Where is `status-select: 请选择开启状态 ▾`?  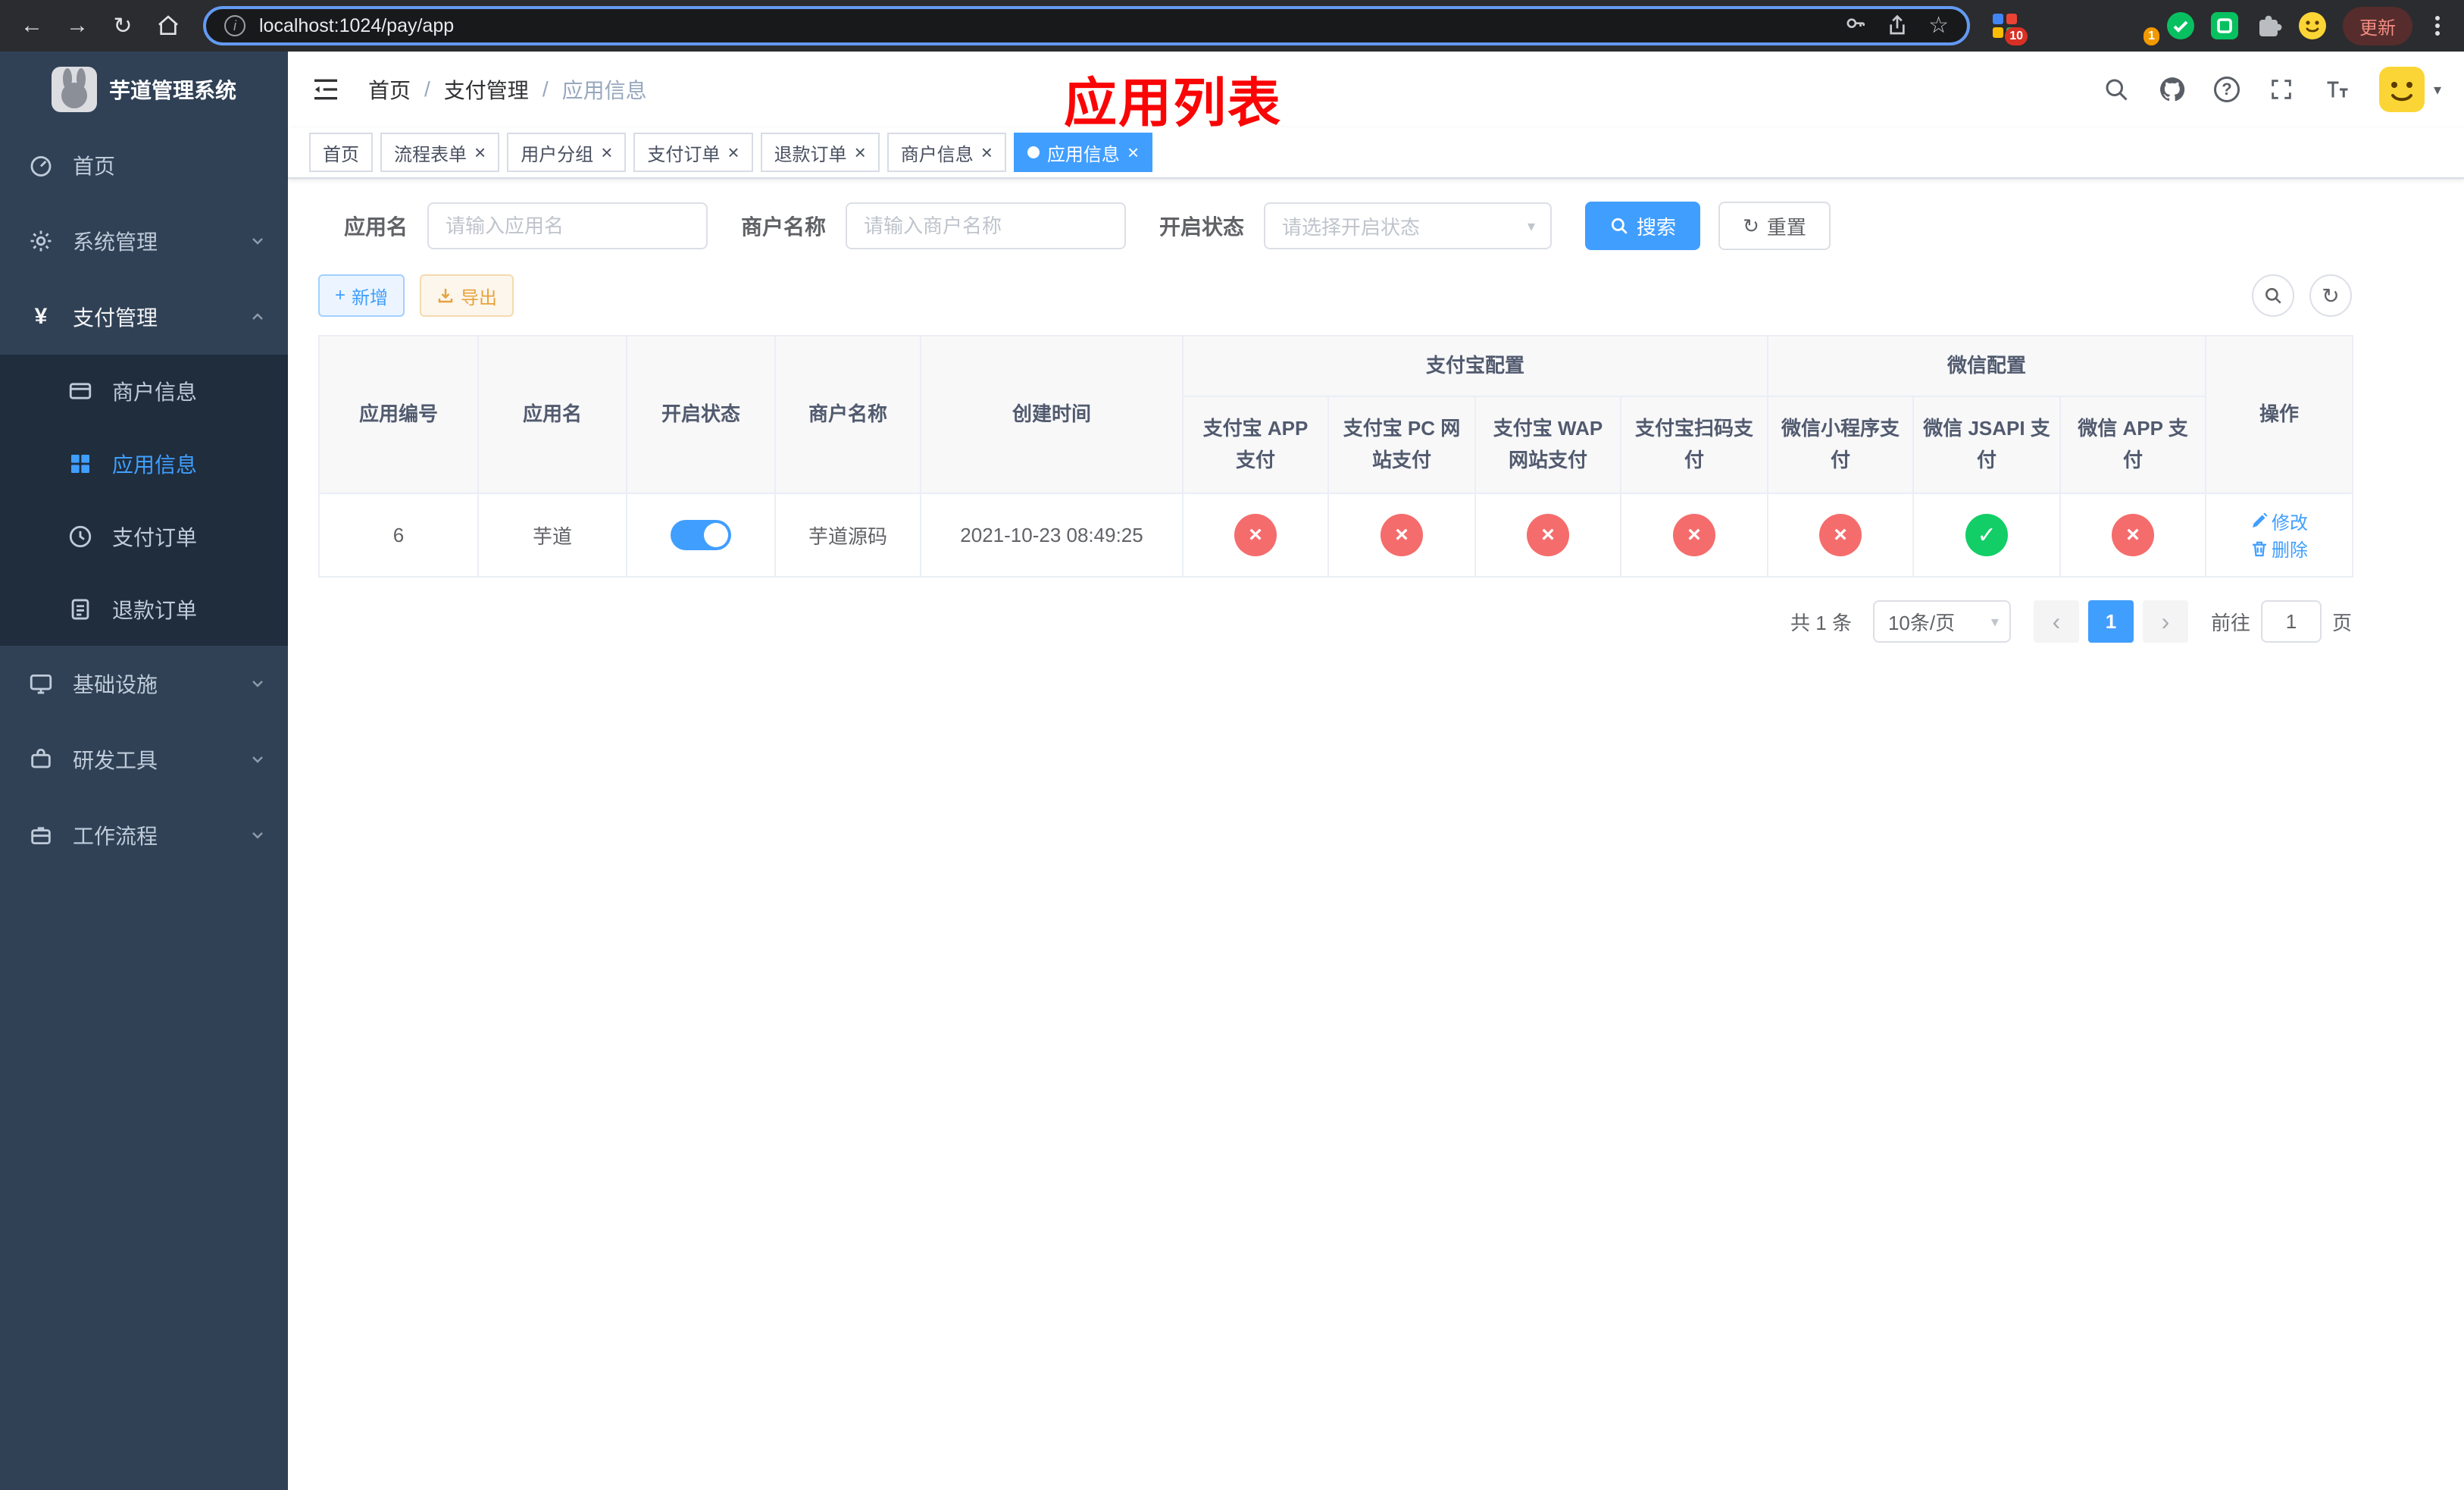
status-select: 请选择开启状态 ▾ is located at coordinates (1408, 225).